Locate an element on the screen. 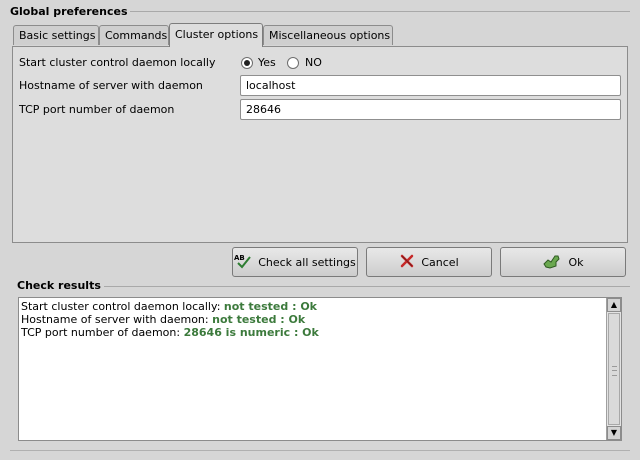 The width and height of the screenshot is (640, 460). global-preferences-divider is located at coordinates (380, 11).